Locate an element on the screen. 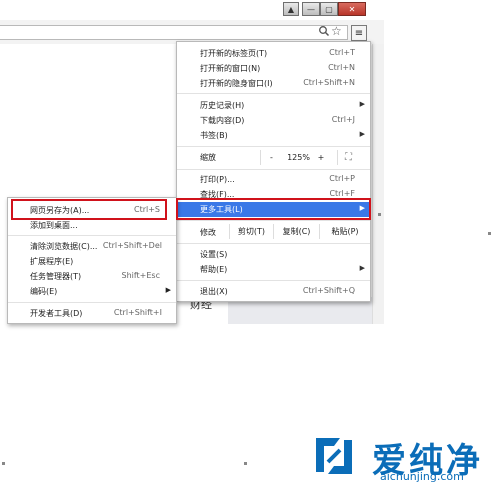 Image resolution: width=500 pixels, height=488 pixels. edit-label: 修改 is located at coordinates (208, 232).